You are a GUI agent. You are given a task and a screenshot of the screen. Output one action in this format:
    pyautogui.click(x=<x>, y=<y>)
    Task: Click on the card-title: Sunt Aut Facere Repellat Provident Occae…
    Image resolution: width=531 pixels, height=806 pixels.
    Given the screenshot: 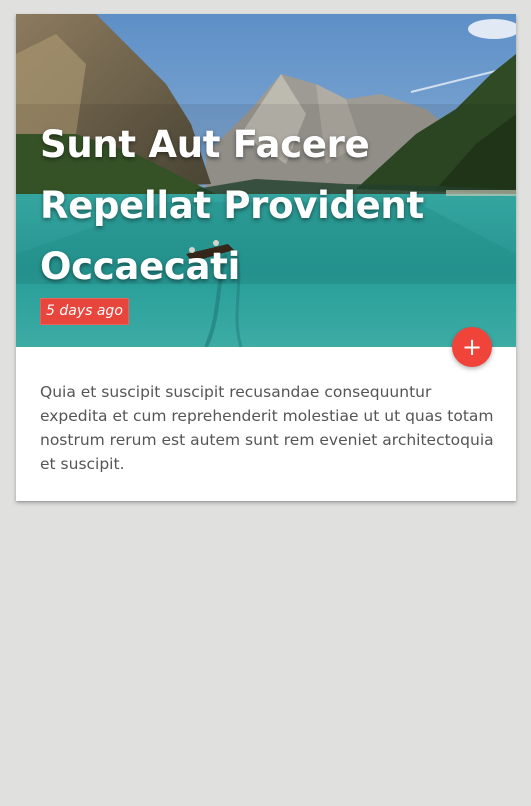 What is the action you would take?
    pyautogui.click(x=232, y=205)
    